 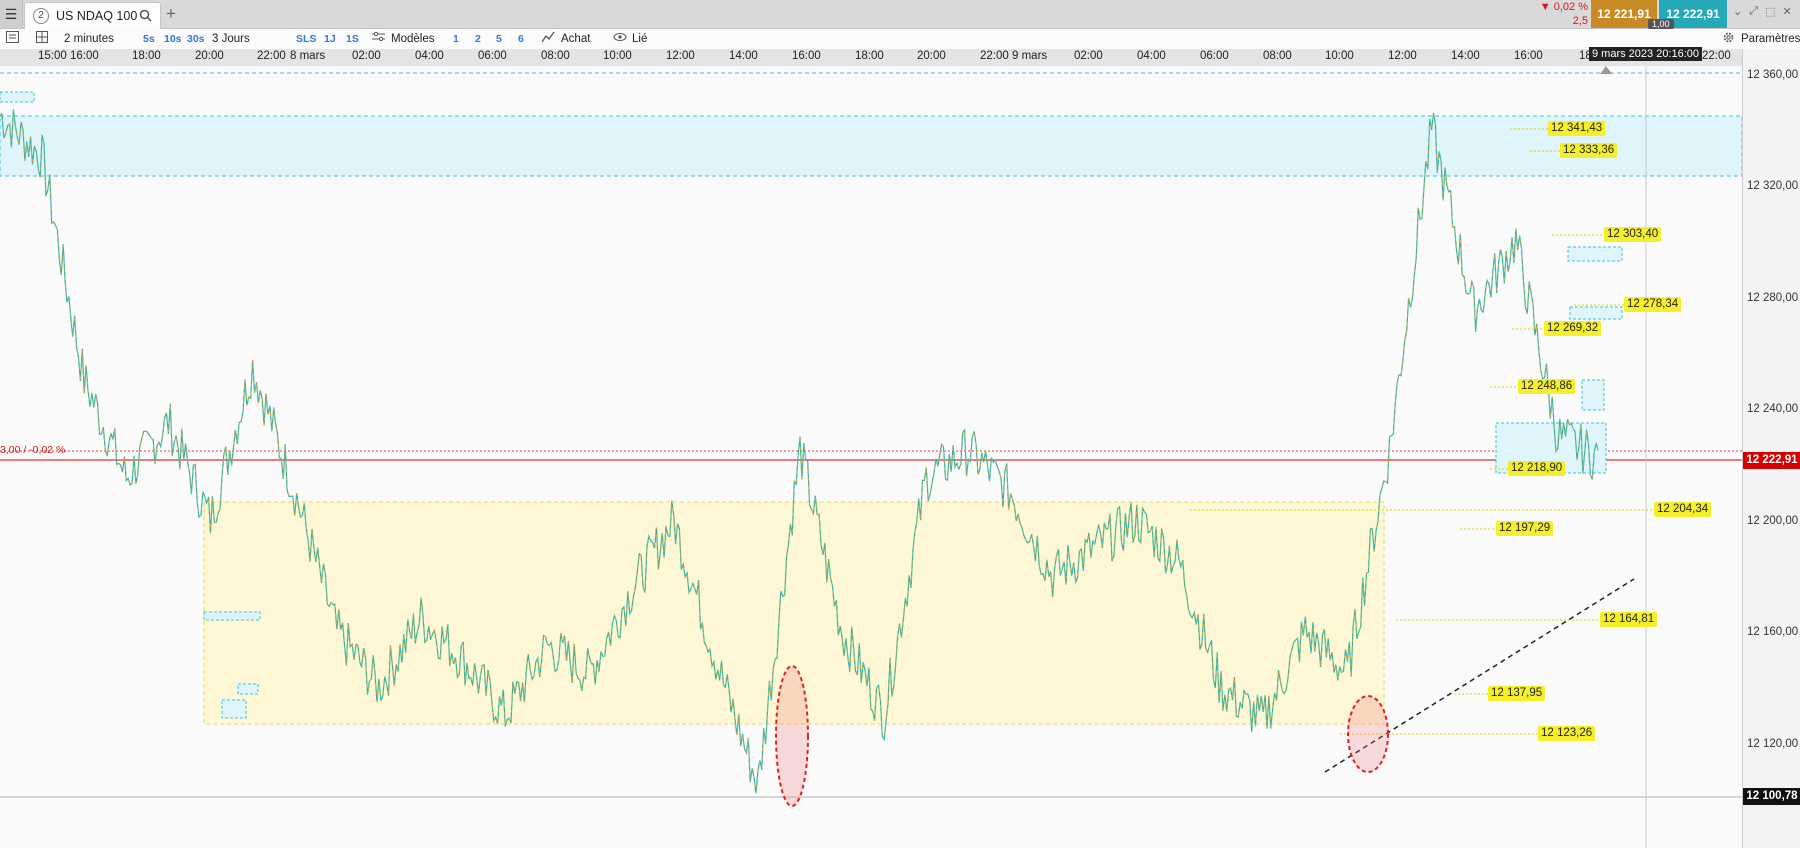 I want to click on layout-2: 2, so click(x=478, y=39).